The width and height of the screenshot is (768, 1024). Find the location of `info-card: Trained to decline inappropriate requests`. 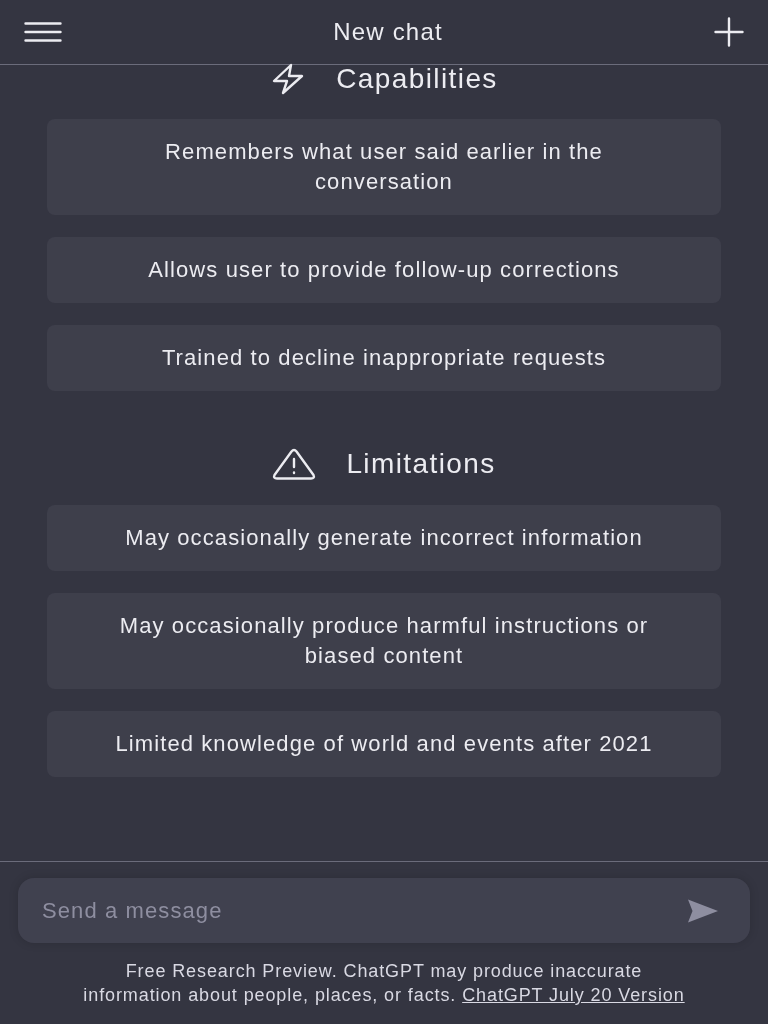

info-card: Trained to decline inappropriate requests is located at coordinates (384, 358).